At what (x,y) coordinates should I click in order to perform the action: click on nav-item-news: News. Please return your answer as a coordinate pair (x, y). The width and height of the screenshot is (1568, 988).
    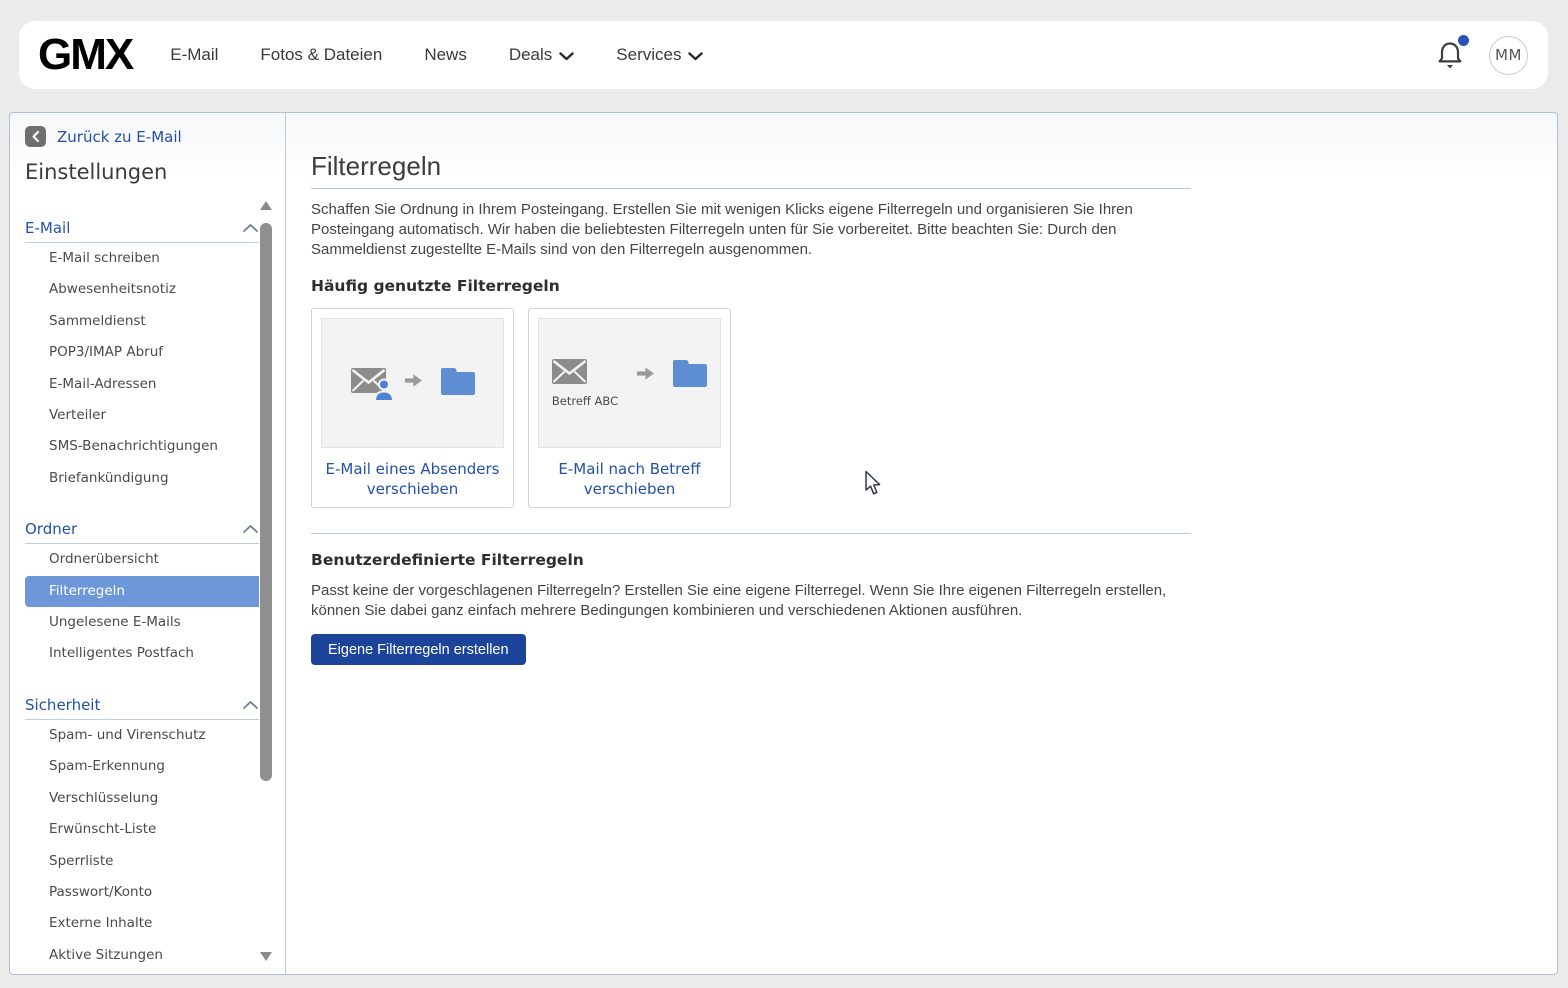
    Looking at the image, I should click on (445, 55).